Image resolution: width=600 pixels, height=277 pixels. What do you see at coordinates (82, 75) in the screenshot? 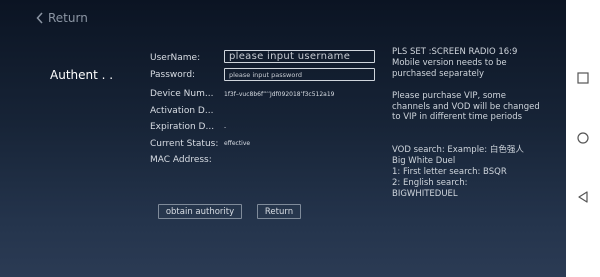
I see `authent-title: Authent . .` at bounding box center [82, 75].